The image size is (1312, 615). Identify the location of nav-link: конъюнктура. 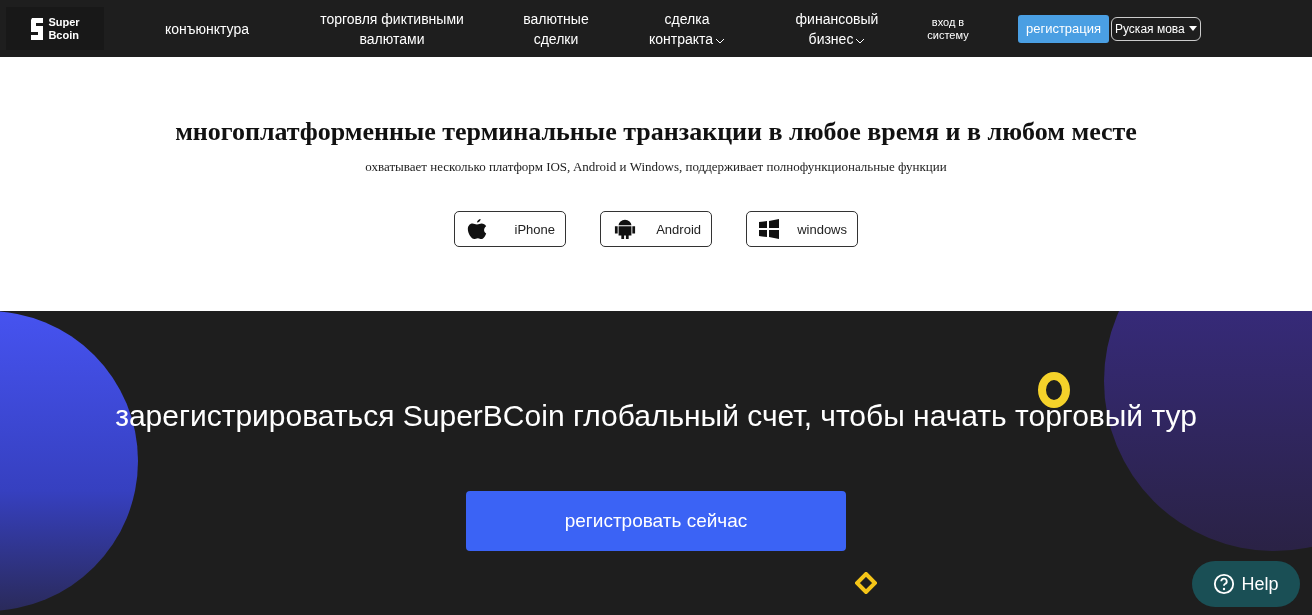
(207, 28).